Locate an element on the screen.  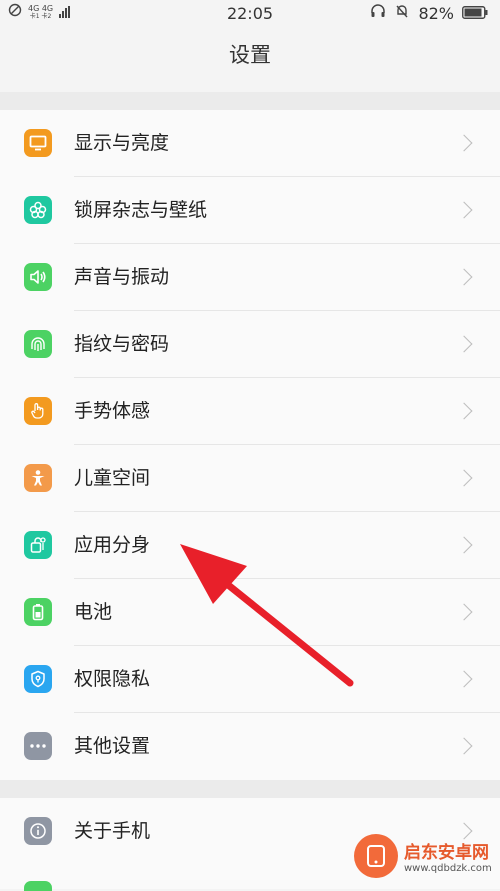
setting-label: 显示与亮度 is located at coordinates (122, 143).